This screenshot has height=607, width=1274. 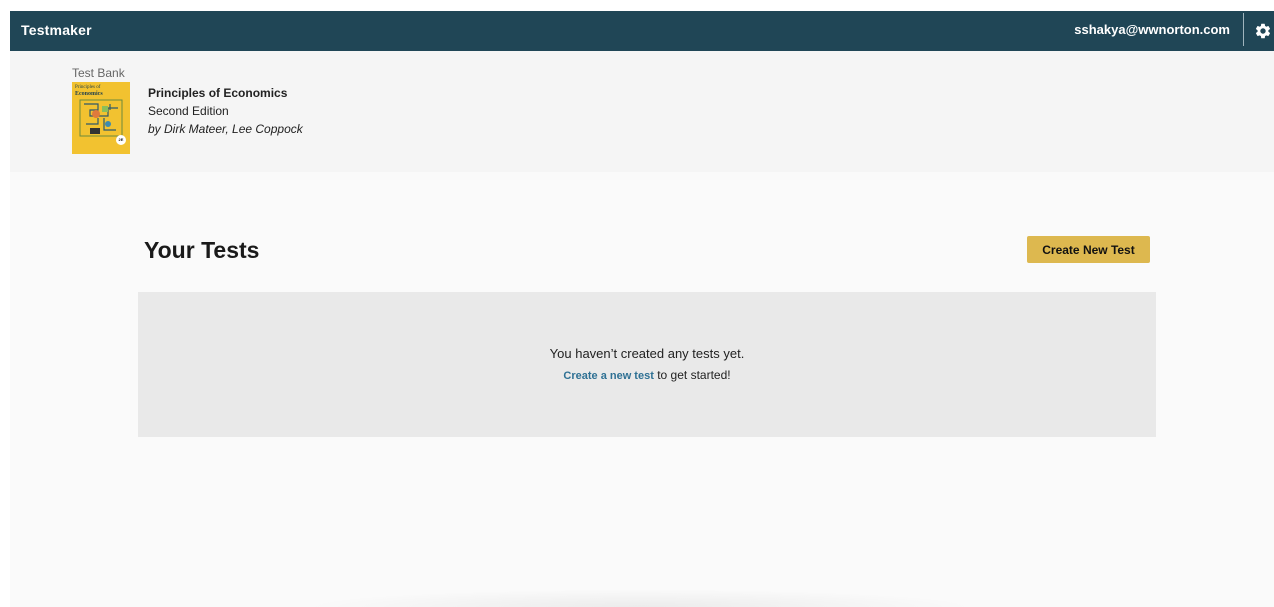 I want to click on top-bar: Testmaker sshakya@wwnorton.com, so click(x=642, y=31).